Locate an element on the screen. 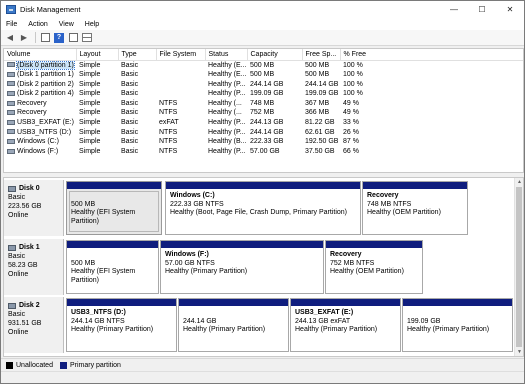  disk-0-label: Disk 0 Basic 223.56 GB Online is located at coordinates (34, 208).